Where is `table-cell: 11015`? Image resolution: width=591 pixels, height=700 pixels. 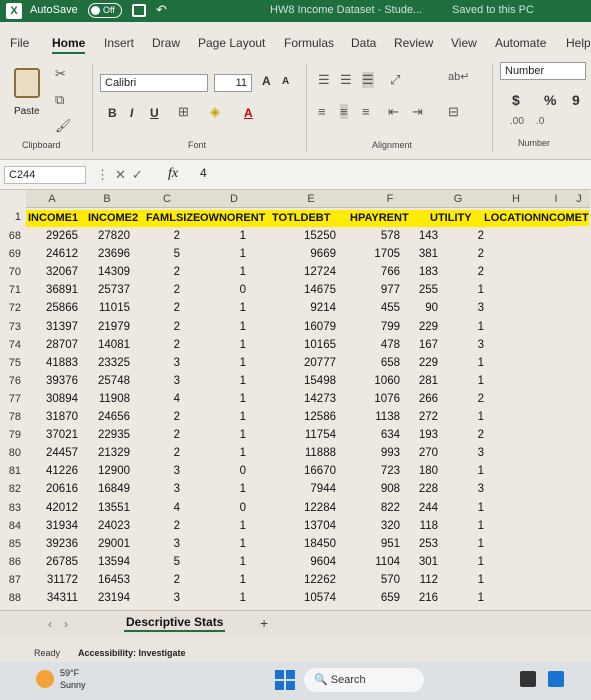 table-cell: 11015 is located at coordinates (114, 308).